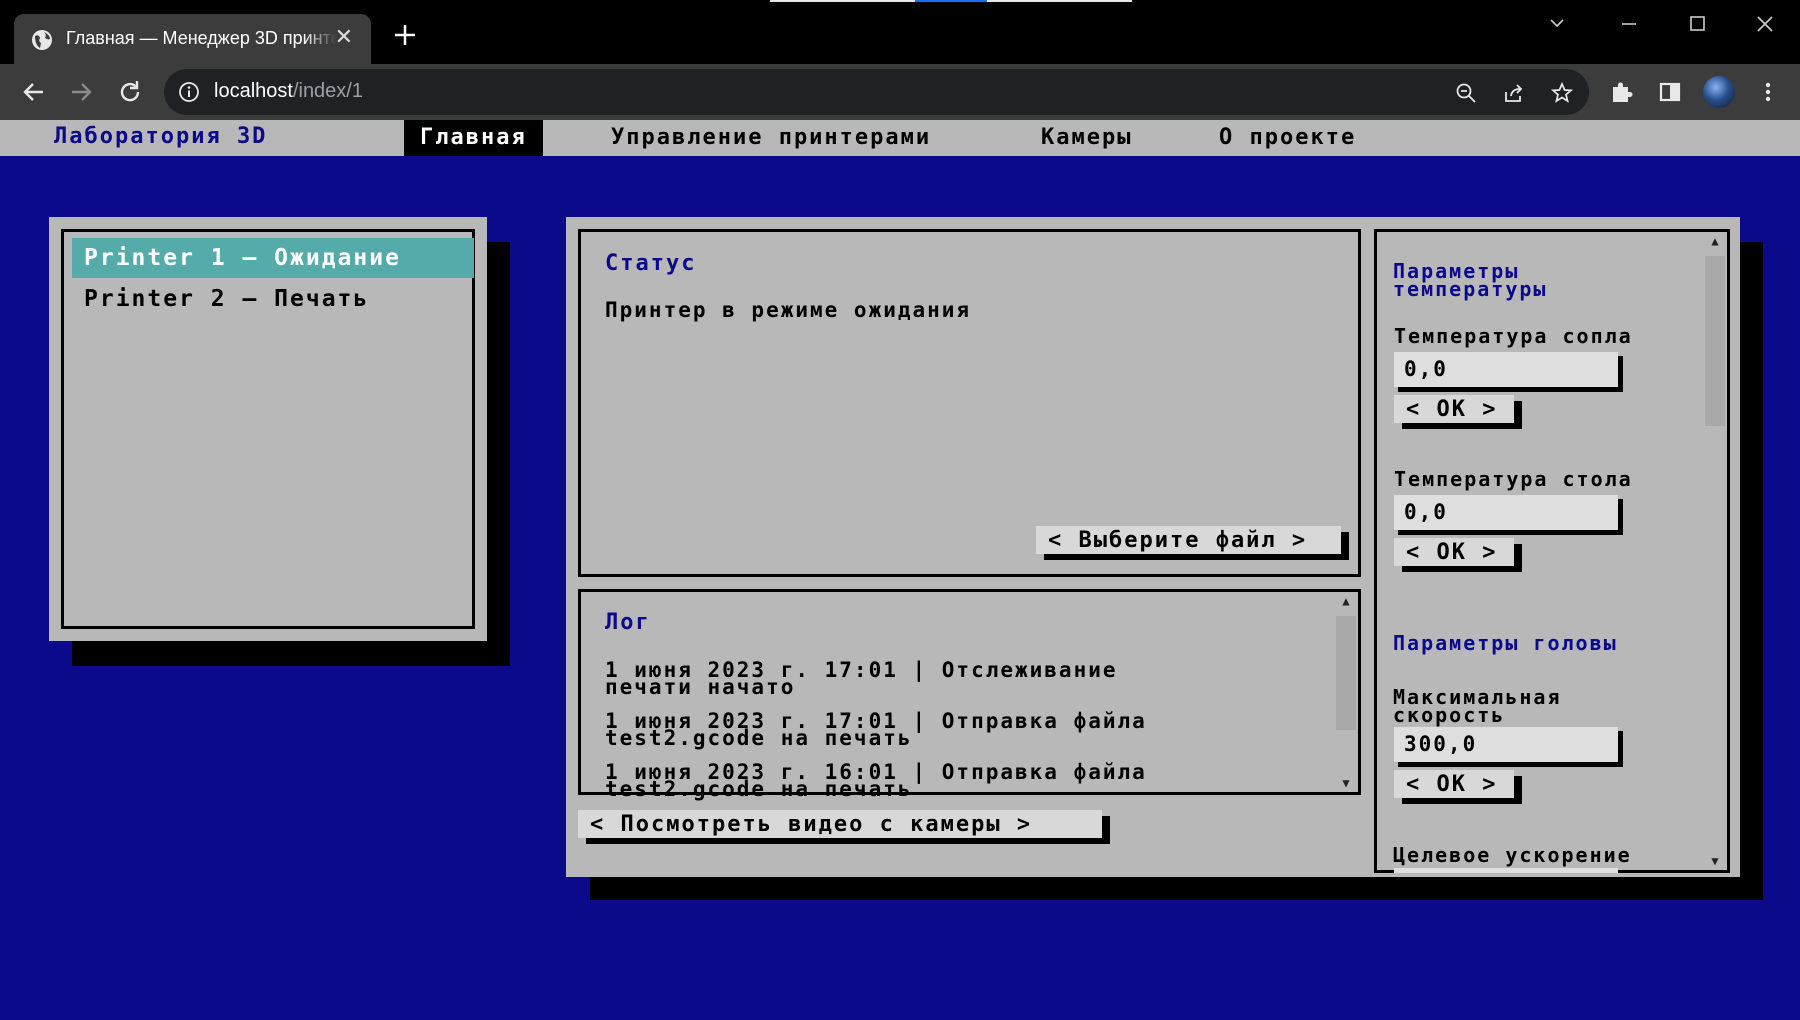 The image size is (1800, 1020). I want to click on brand-title: Лаборатория 3D, so click(160, 136).